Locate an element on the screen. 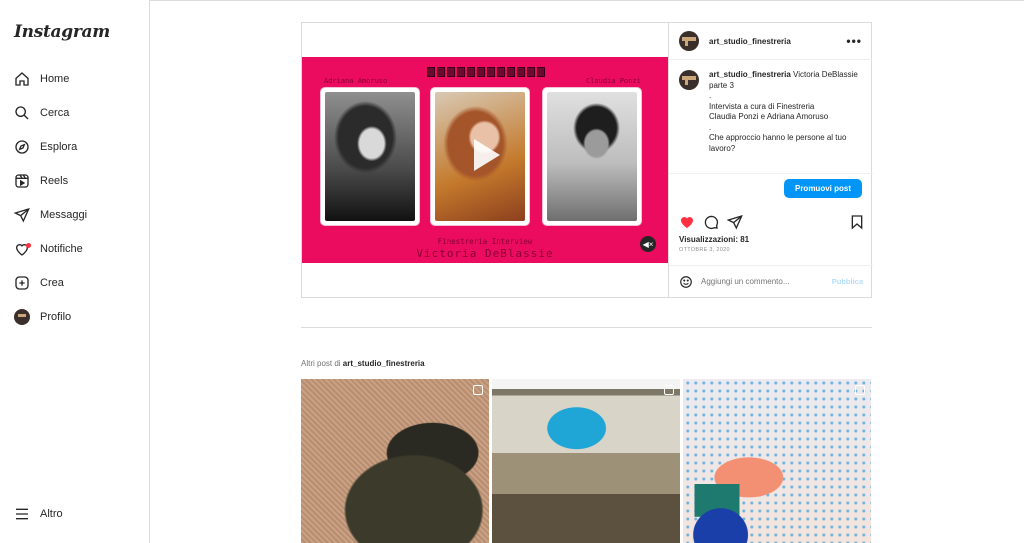 The height and width of the screenshot is (543, 1024). top-divider is located at coordinates (587, 0).